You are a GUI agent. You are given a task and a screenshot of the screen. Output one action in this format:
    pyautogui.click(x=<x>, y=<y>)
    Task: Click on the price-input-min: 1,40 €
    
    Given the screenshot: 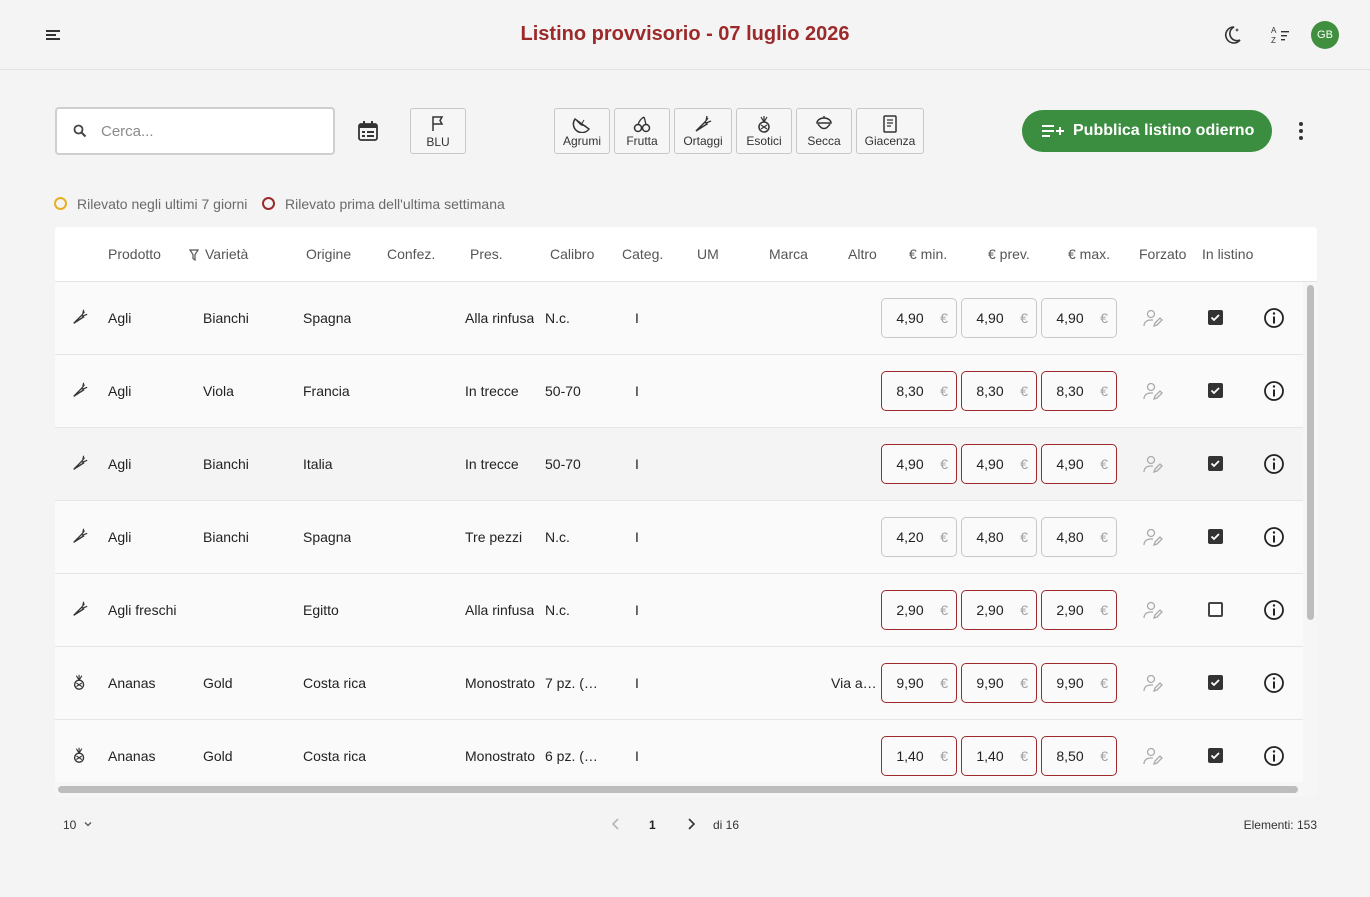 What is the action you would take?
    pyautogui.click(x=919, y=756)
    